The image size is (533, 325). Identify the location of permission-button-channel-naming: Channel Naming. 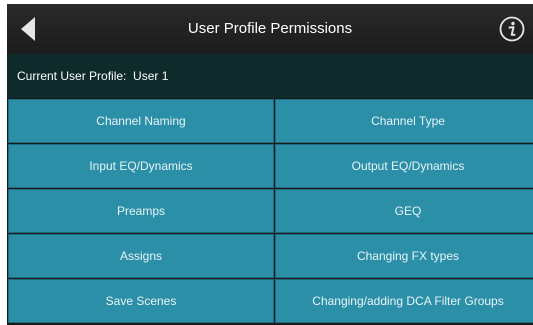
(141, 121).